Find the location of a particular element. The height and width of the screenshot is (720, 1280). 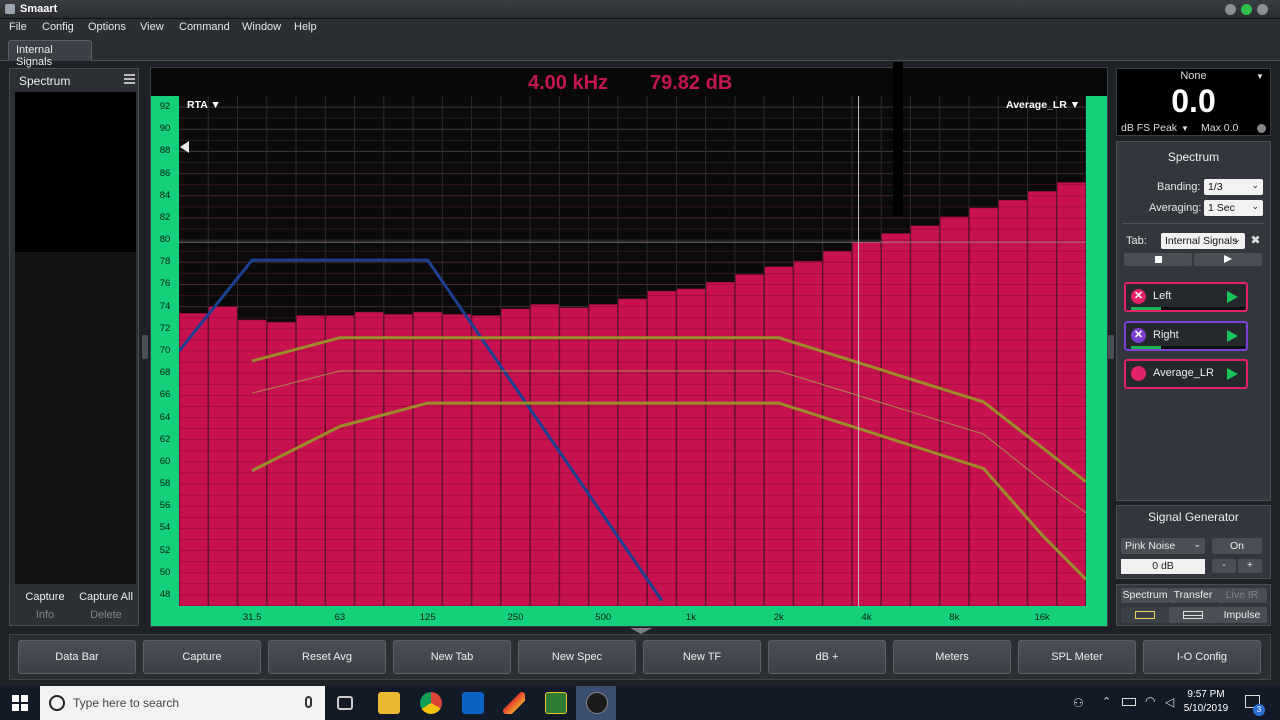

y-tick-label: 90 is located at coordinates (165, 129).